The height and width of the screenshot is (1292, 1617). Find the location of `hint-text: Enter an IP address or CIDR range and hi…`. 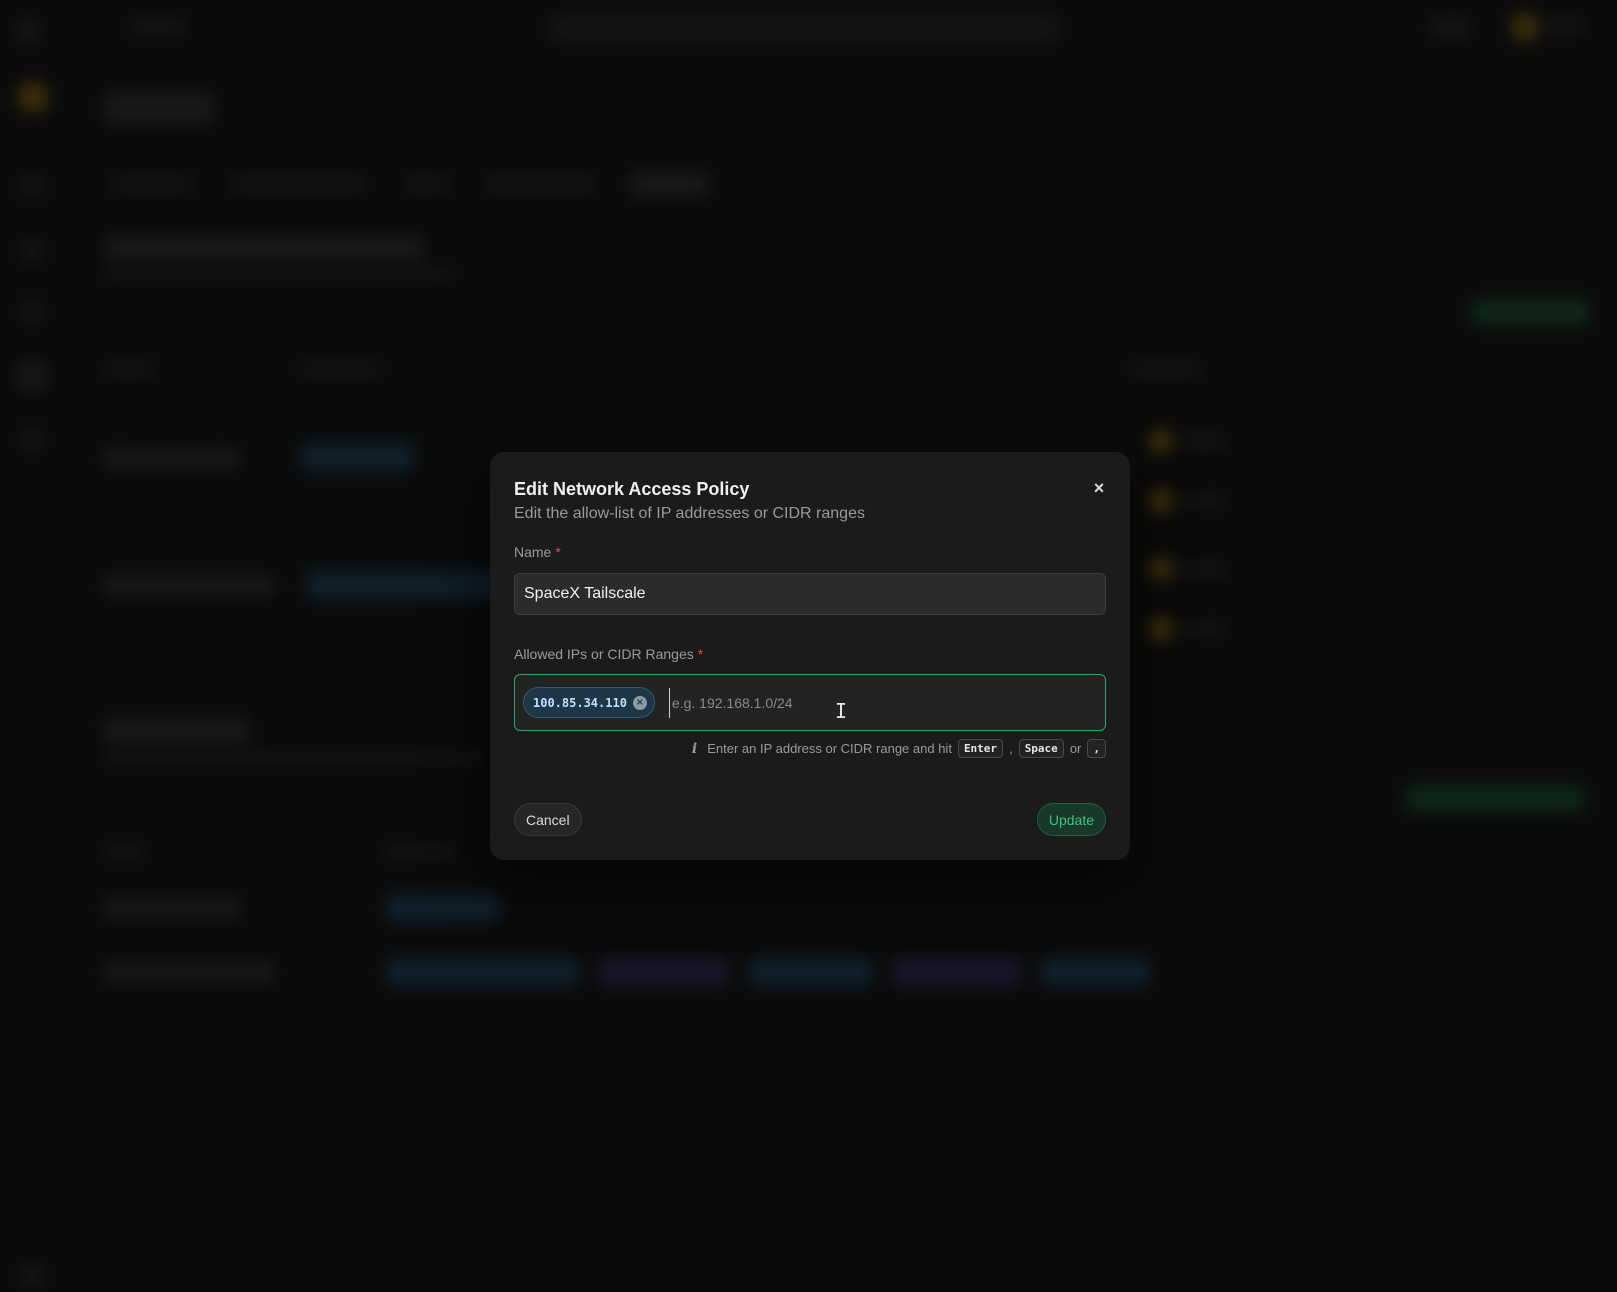

hint-text: Enter an IP address or CIDR range and hi… is located at coordinates (829, 748).